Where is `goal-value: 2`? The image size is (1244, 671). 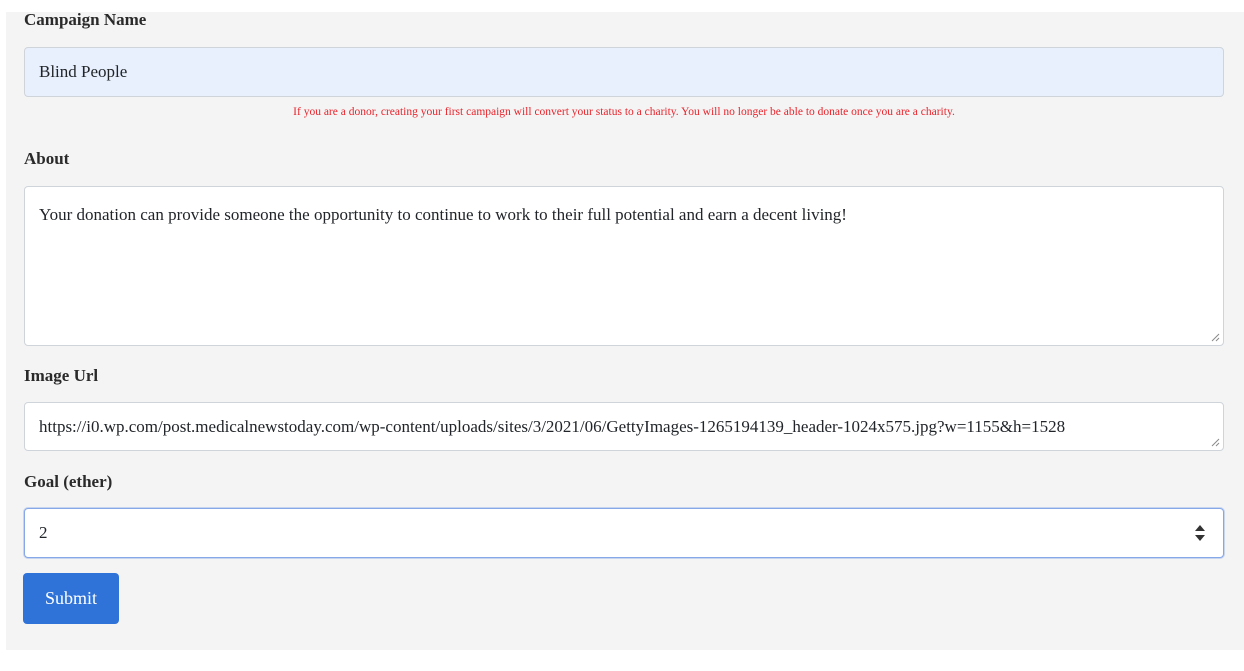 goal-value: 2 is located at coordinates (43, 532).